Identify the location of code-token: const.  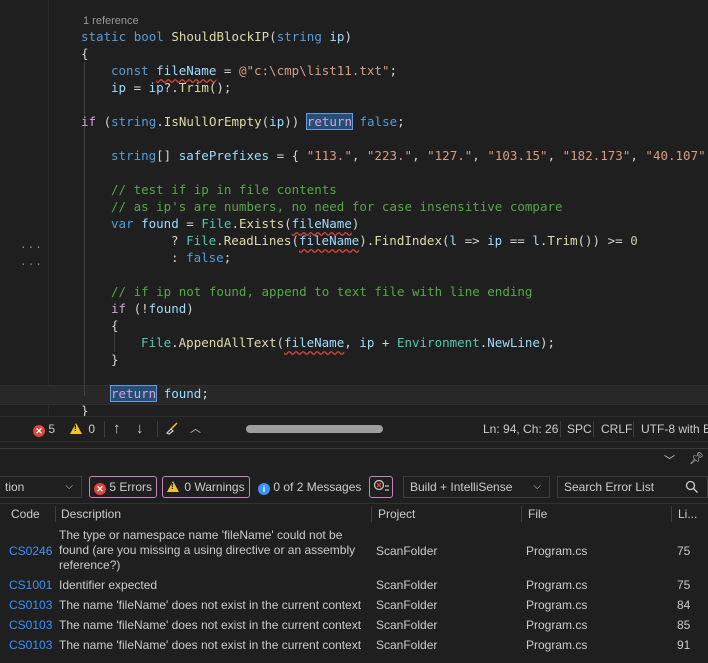
(134, 70).